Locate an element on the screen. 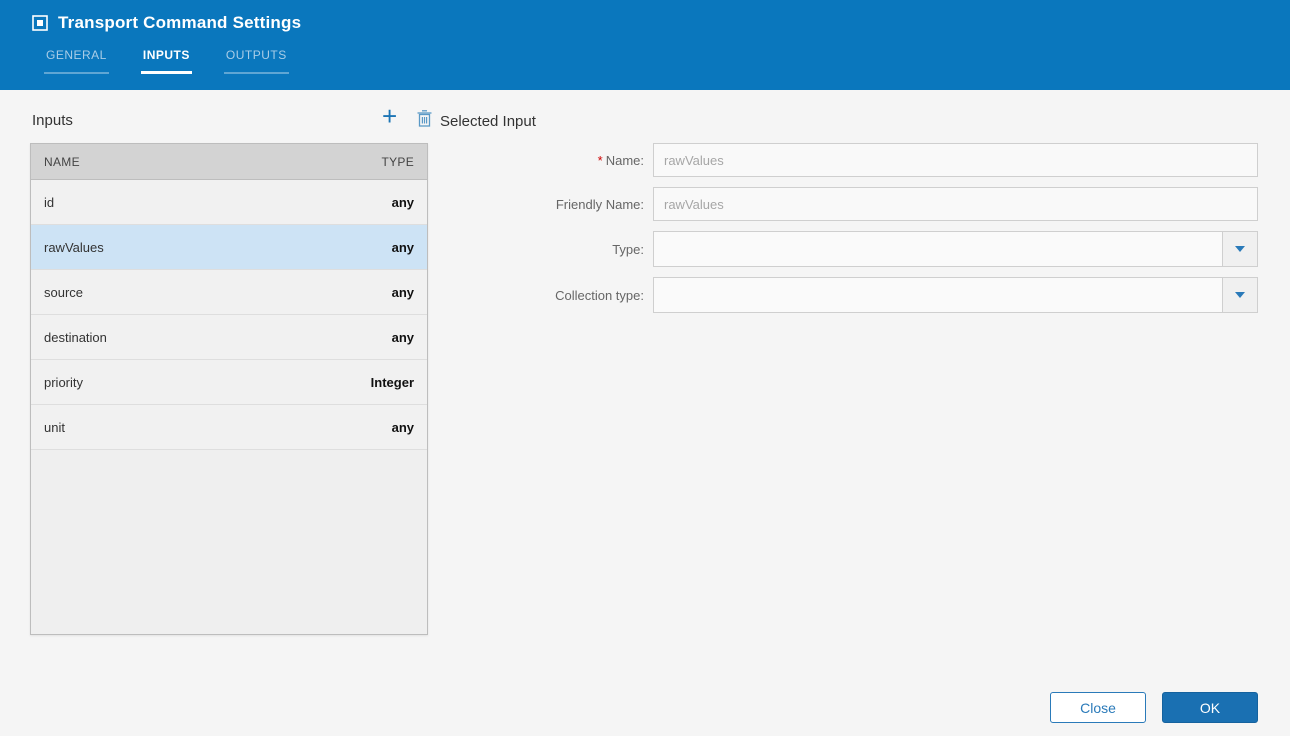 The height and width of the screenshot is (736, 1290). form-row-type: Type: is located at coordinates (849, 249).